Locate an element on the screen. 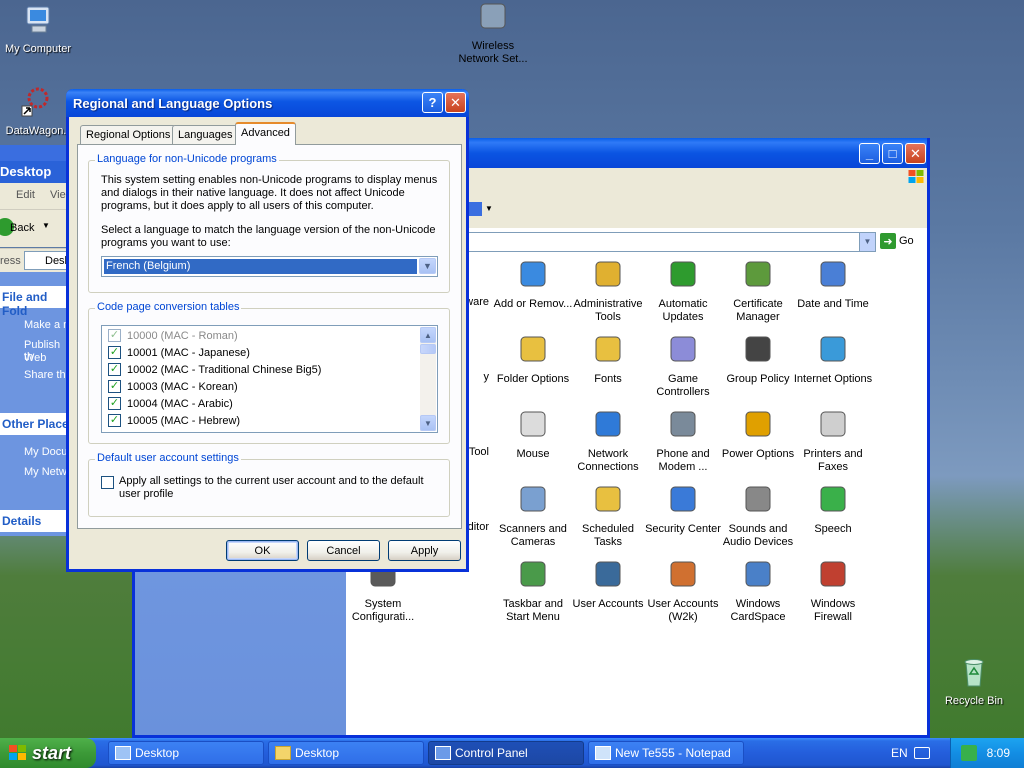 Image resolution: width=1024 pixels, height=768 pixels. control-panel-item-label: User Accounts (W2k) is located at coordinates (683, 610).